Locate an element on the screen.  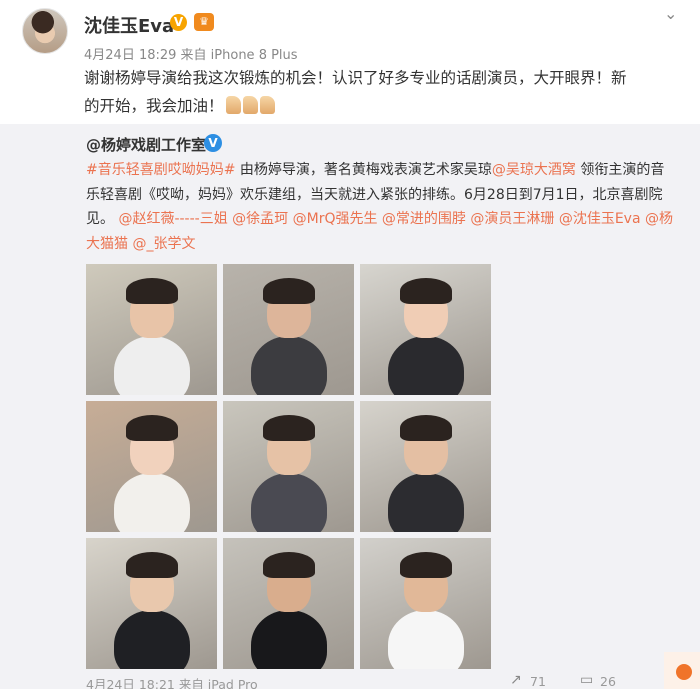
post-text-line2: 的开始，我会加油！ is located at coordinates (154, 106).